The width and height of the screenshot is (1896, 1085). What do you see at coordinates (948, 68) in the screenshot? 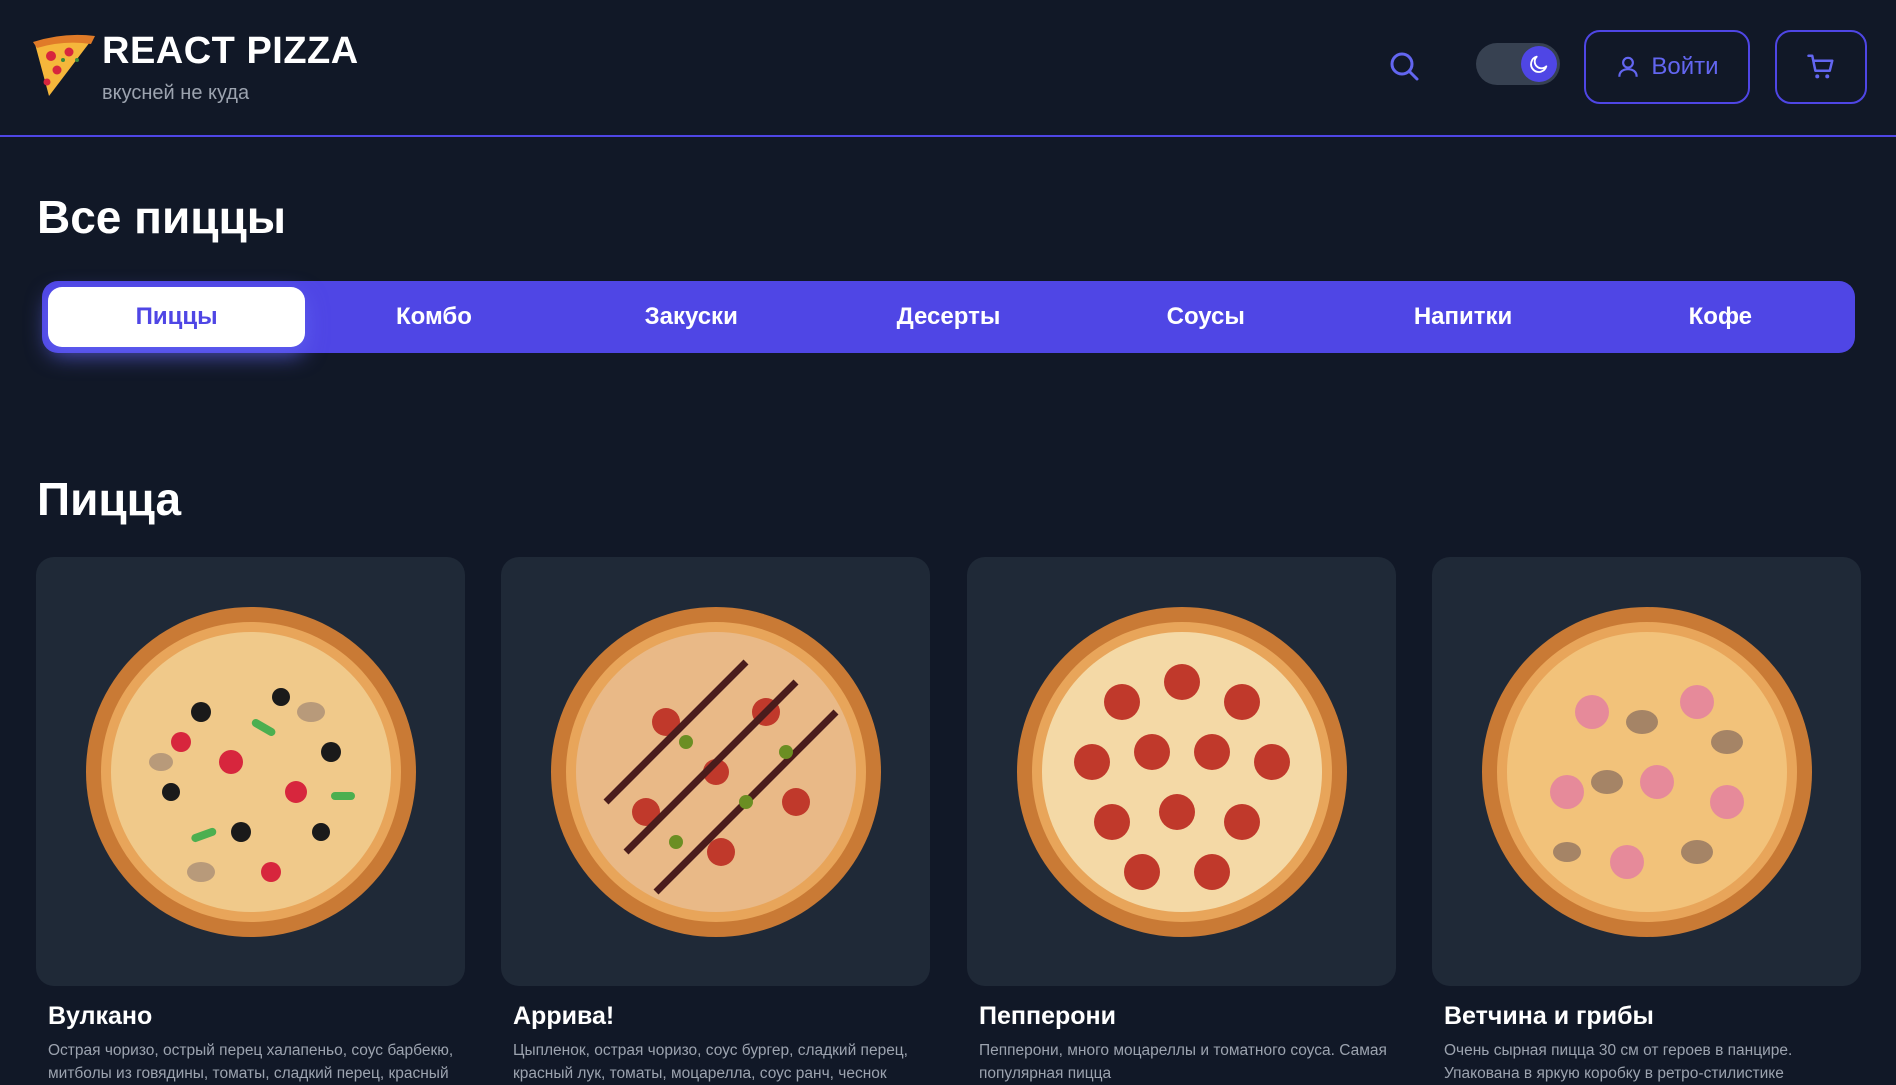
I see `header: REACT PIZZA вкусней не куда Войти` at bounding box center [948, 68].